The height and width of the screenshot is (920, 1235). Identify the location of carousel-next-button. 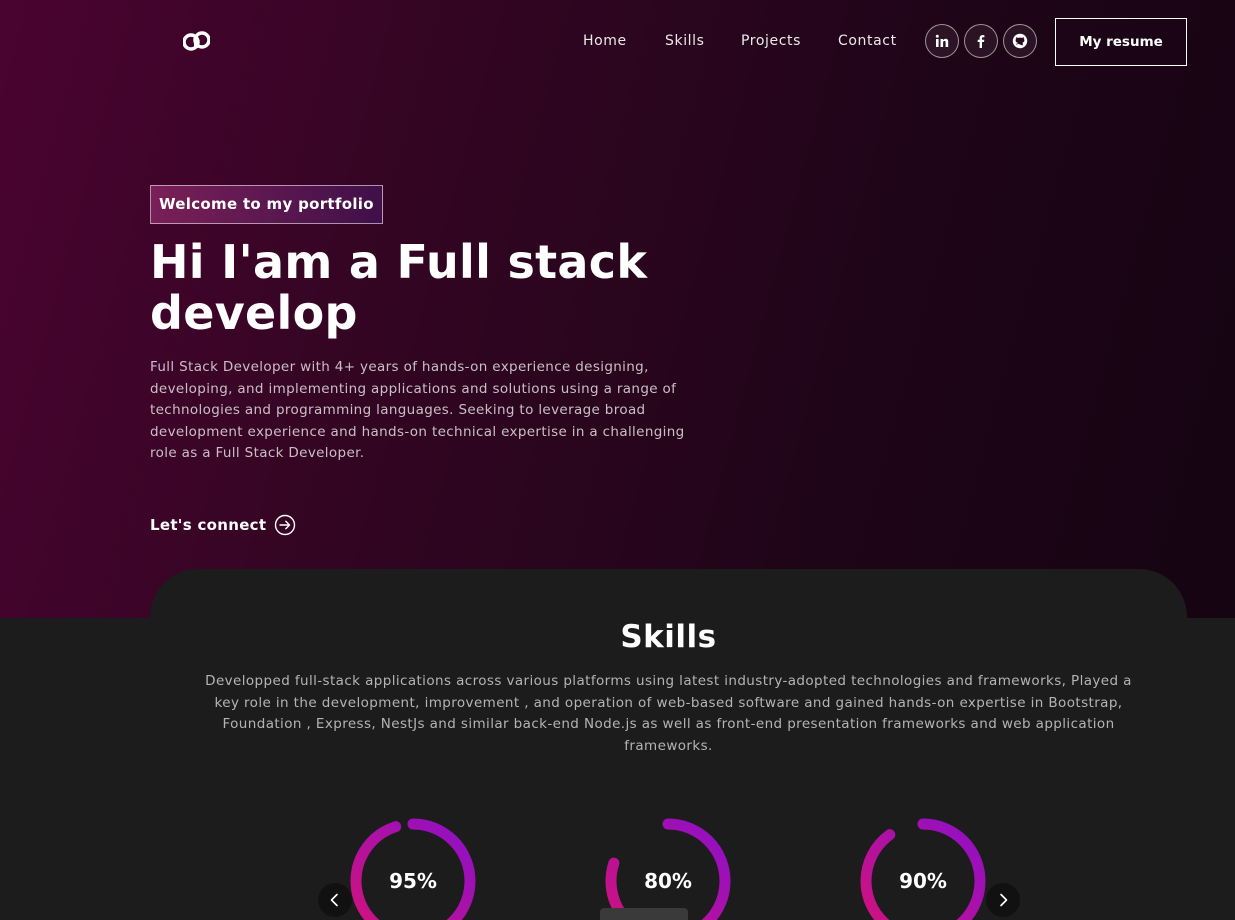
(1003, 900).